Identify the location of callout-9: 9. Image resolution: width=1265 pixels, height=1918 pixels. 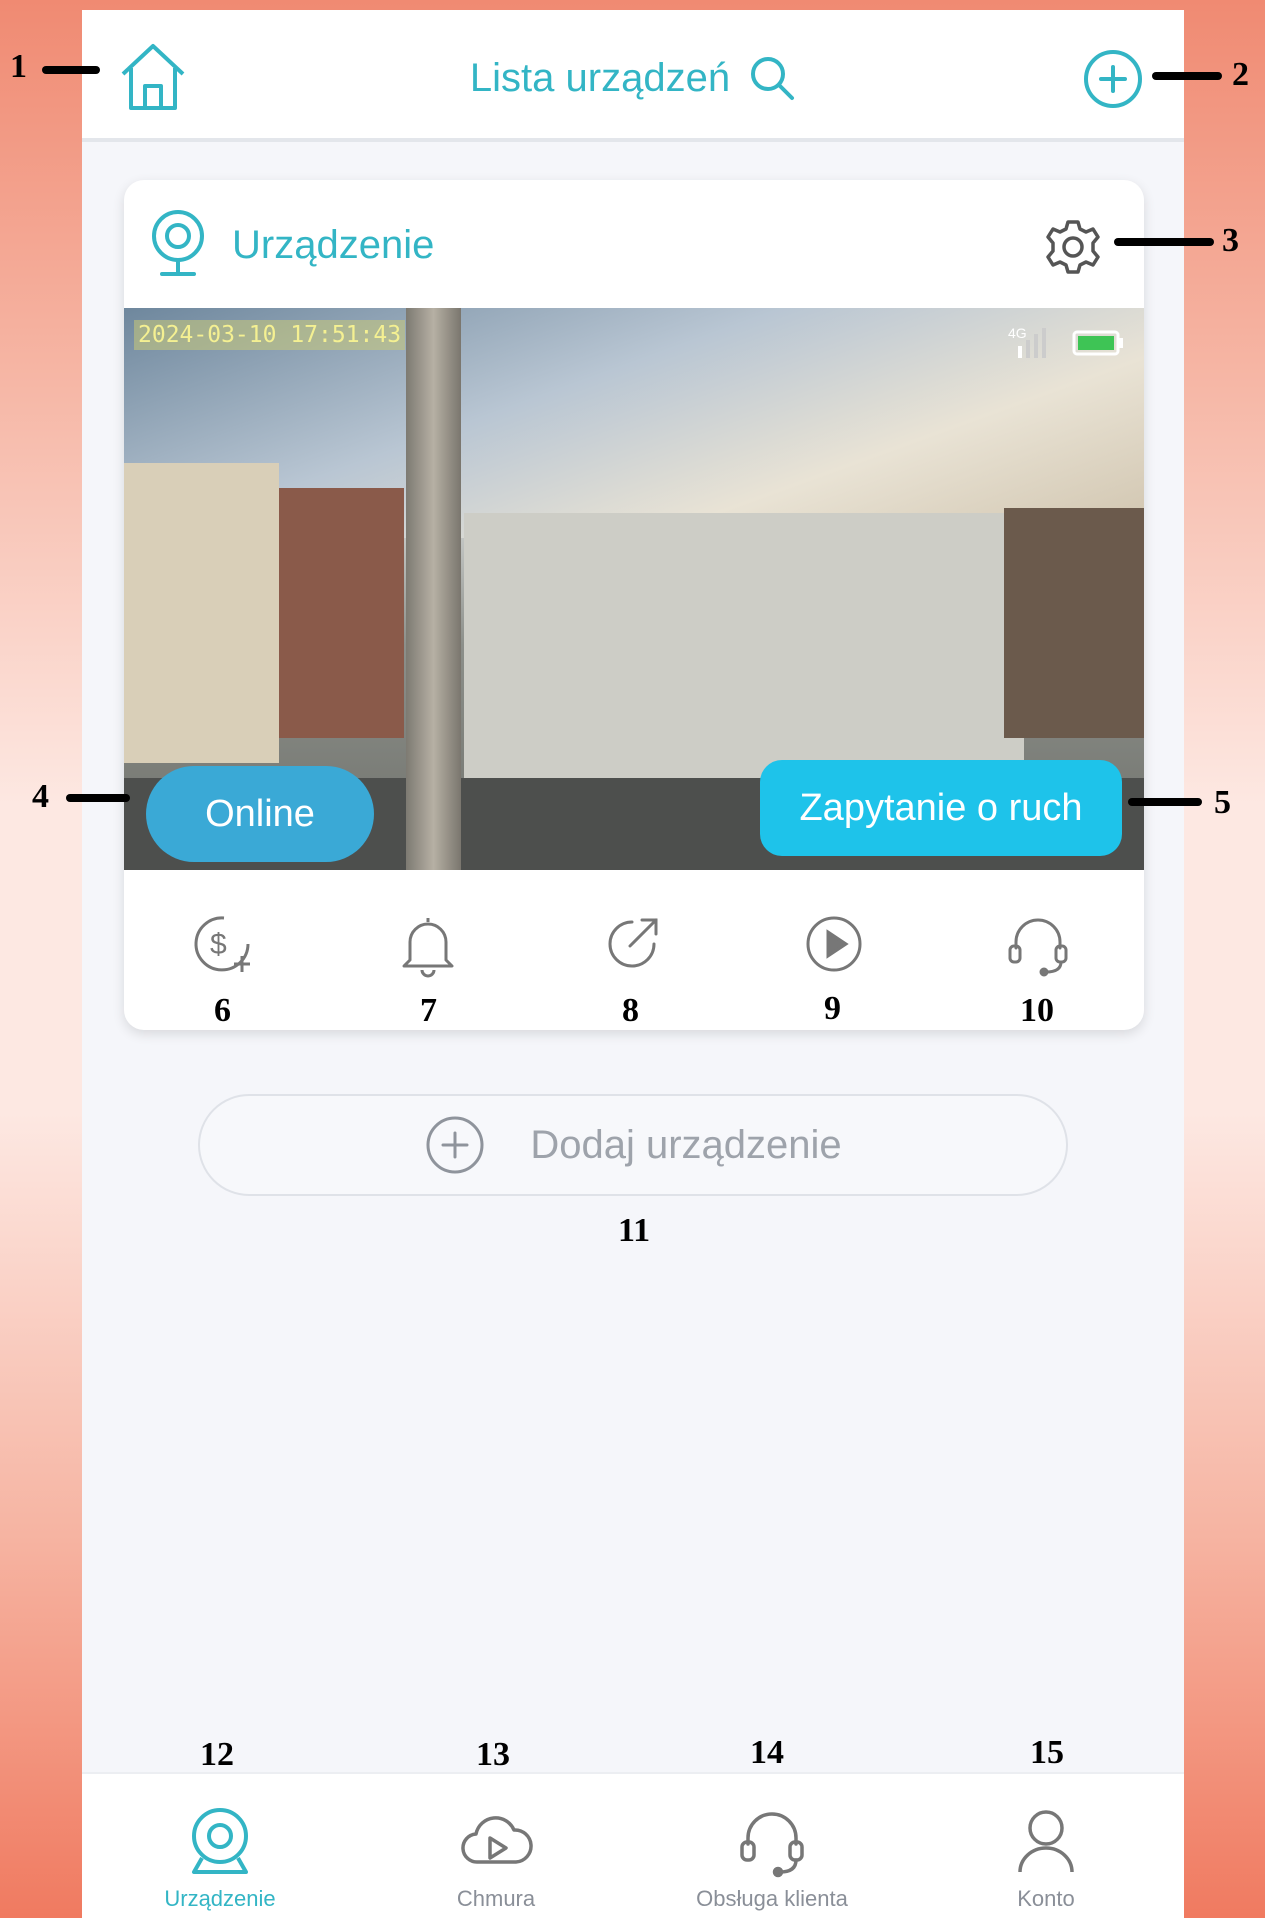
(832, 1008).